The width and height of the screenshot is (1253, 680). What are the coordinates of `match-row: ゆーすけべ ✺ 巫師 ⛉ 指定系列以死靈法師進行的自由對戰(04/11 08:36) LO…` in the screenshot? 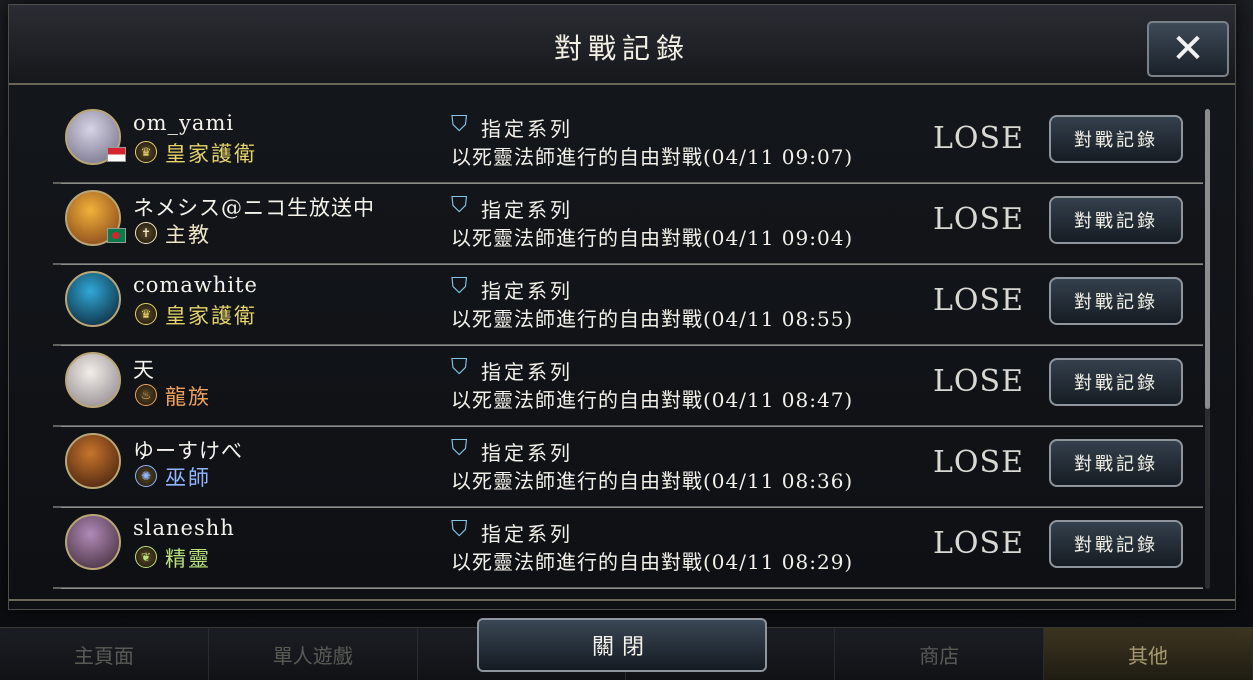 It's located at (628, 467).